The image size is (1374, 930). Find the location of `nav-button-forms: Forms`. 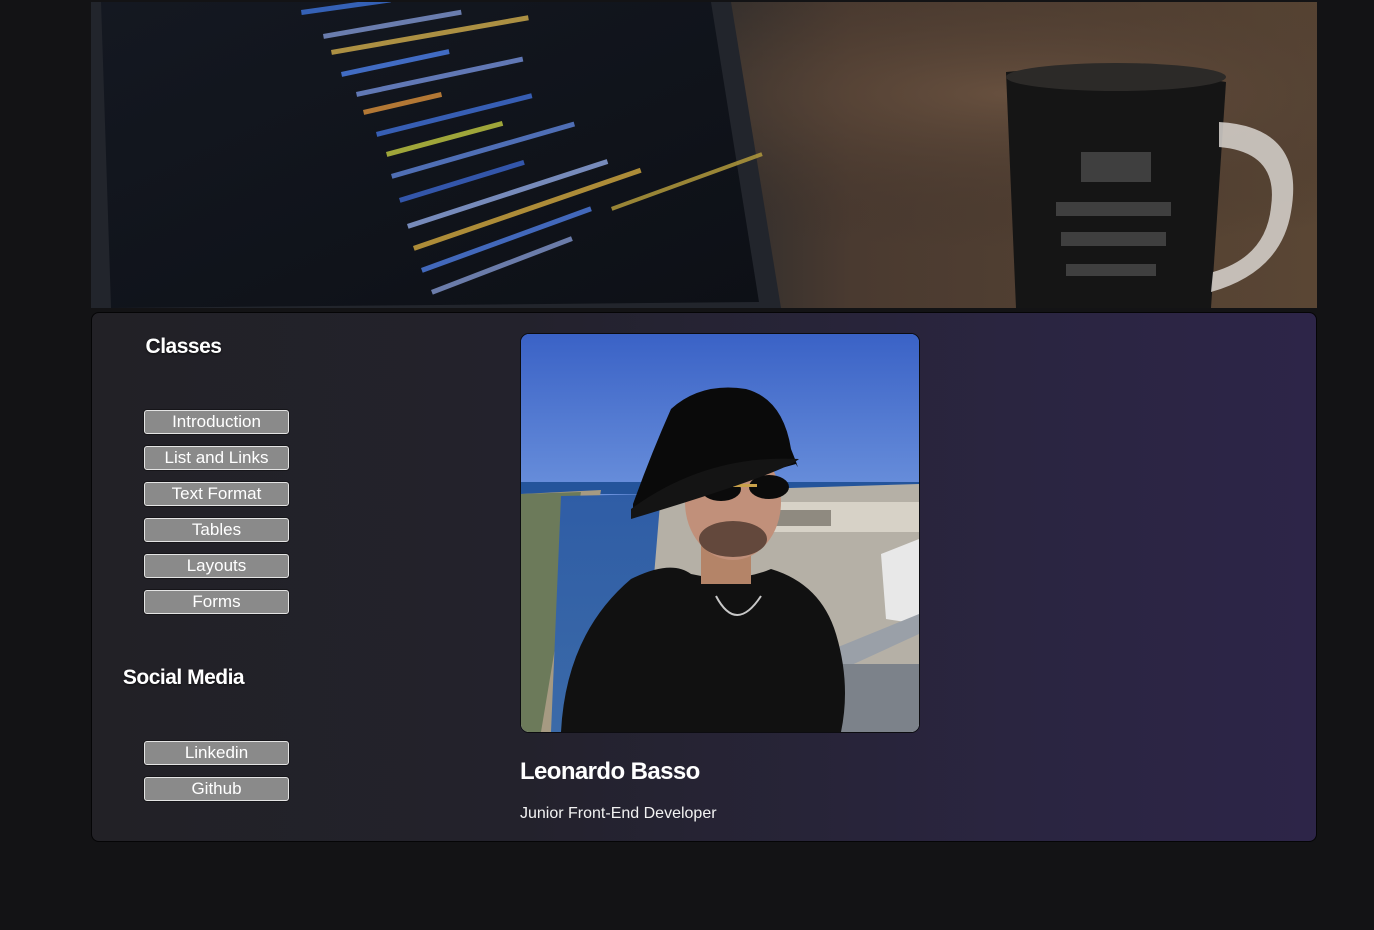

nav-button-forms: Forms is located at coordinates (216, 602).